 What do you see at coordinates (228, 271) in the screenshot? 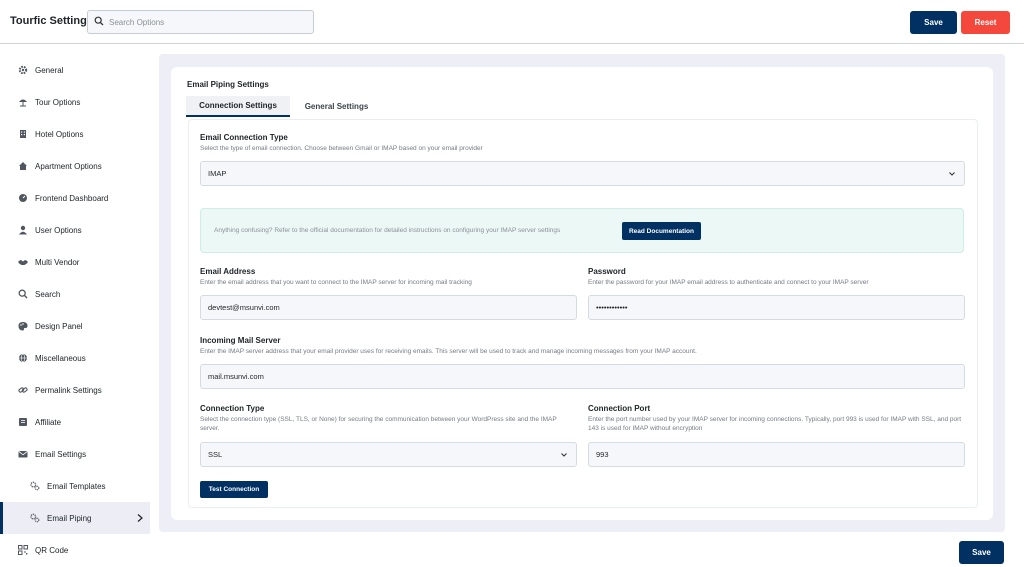
I see `email-address-label: Email Address` at bounding box center [228, 271].